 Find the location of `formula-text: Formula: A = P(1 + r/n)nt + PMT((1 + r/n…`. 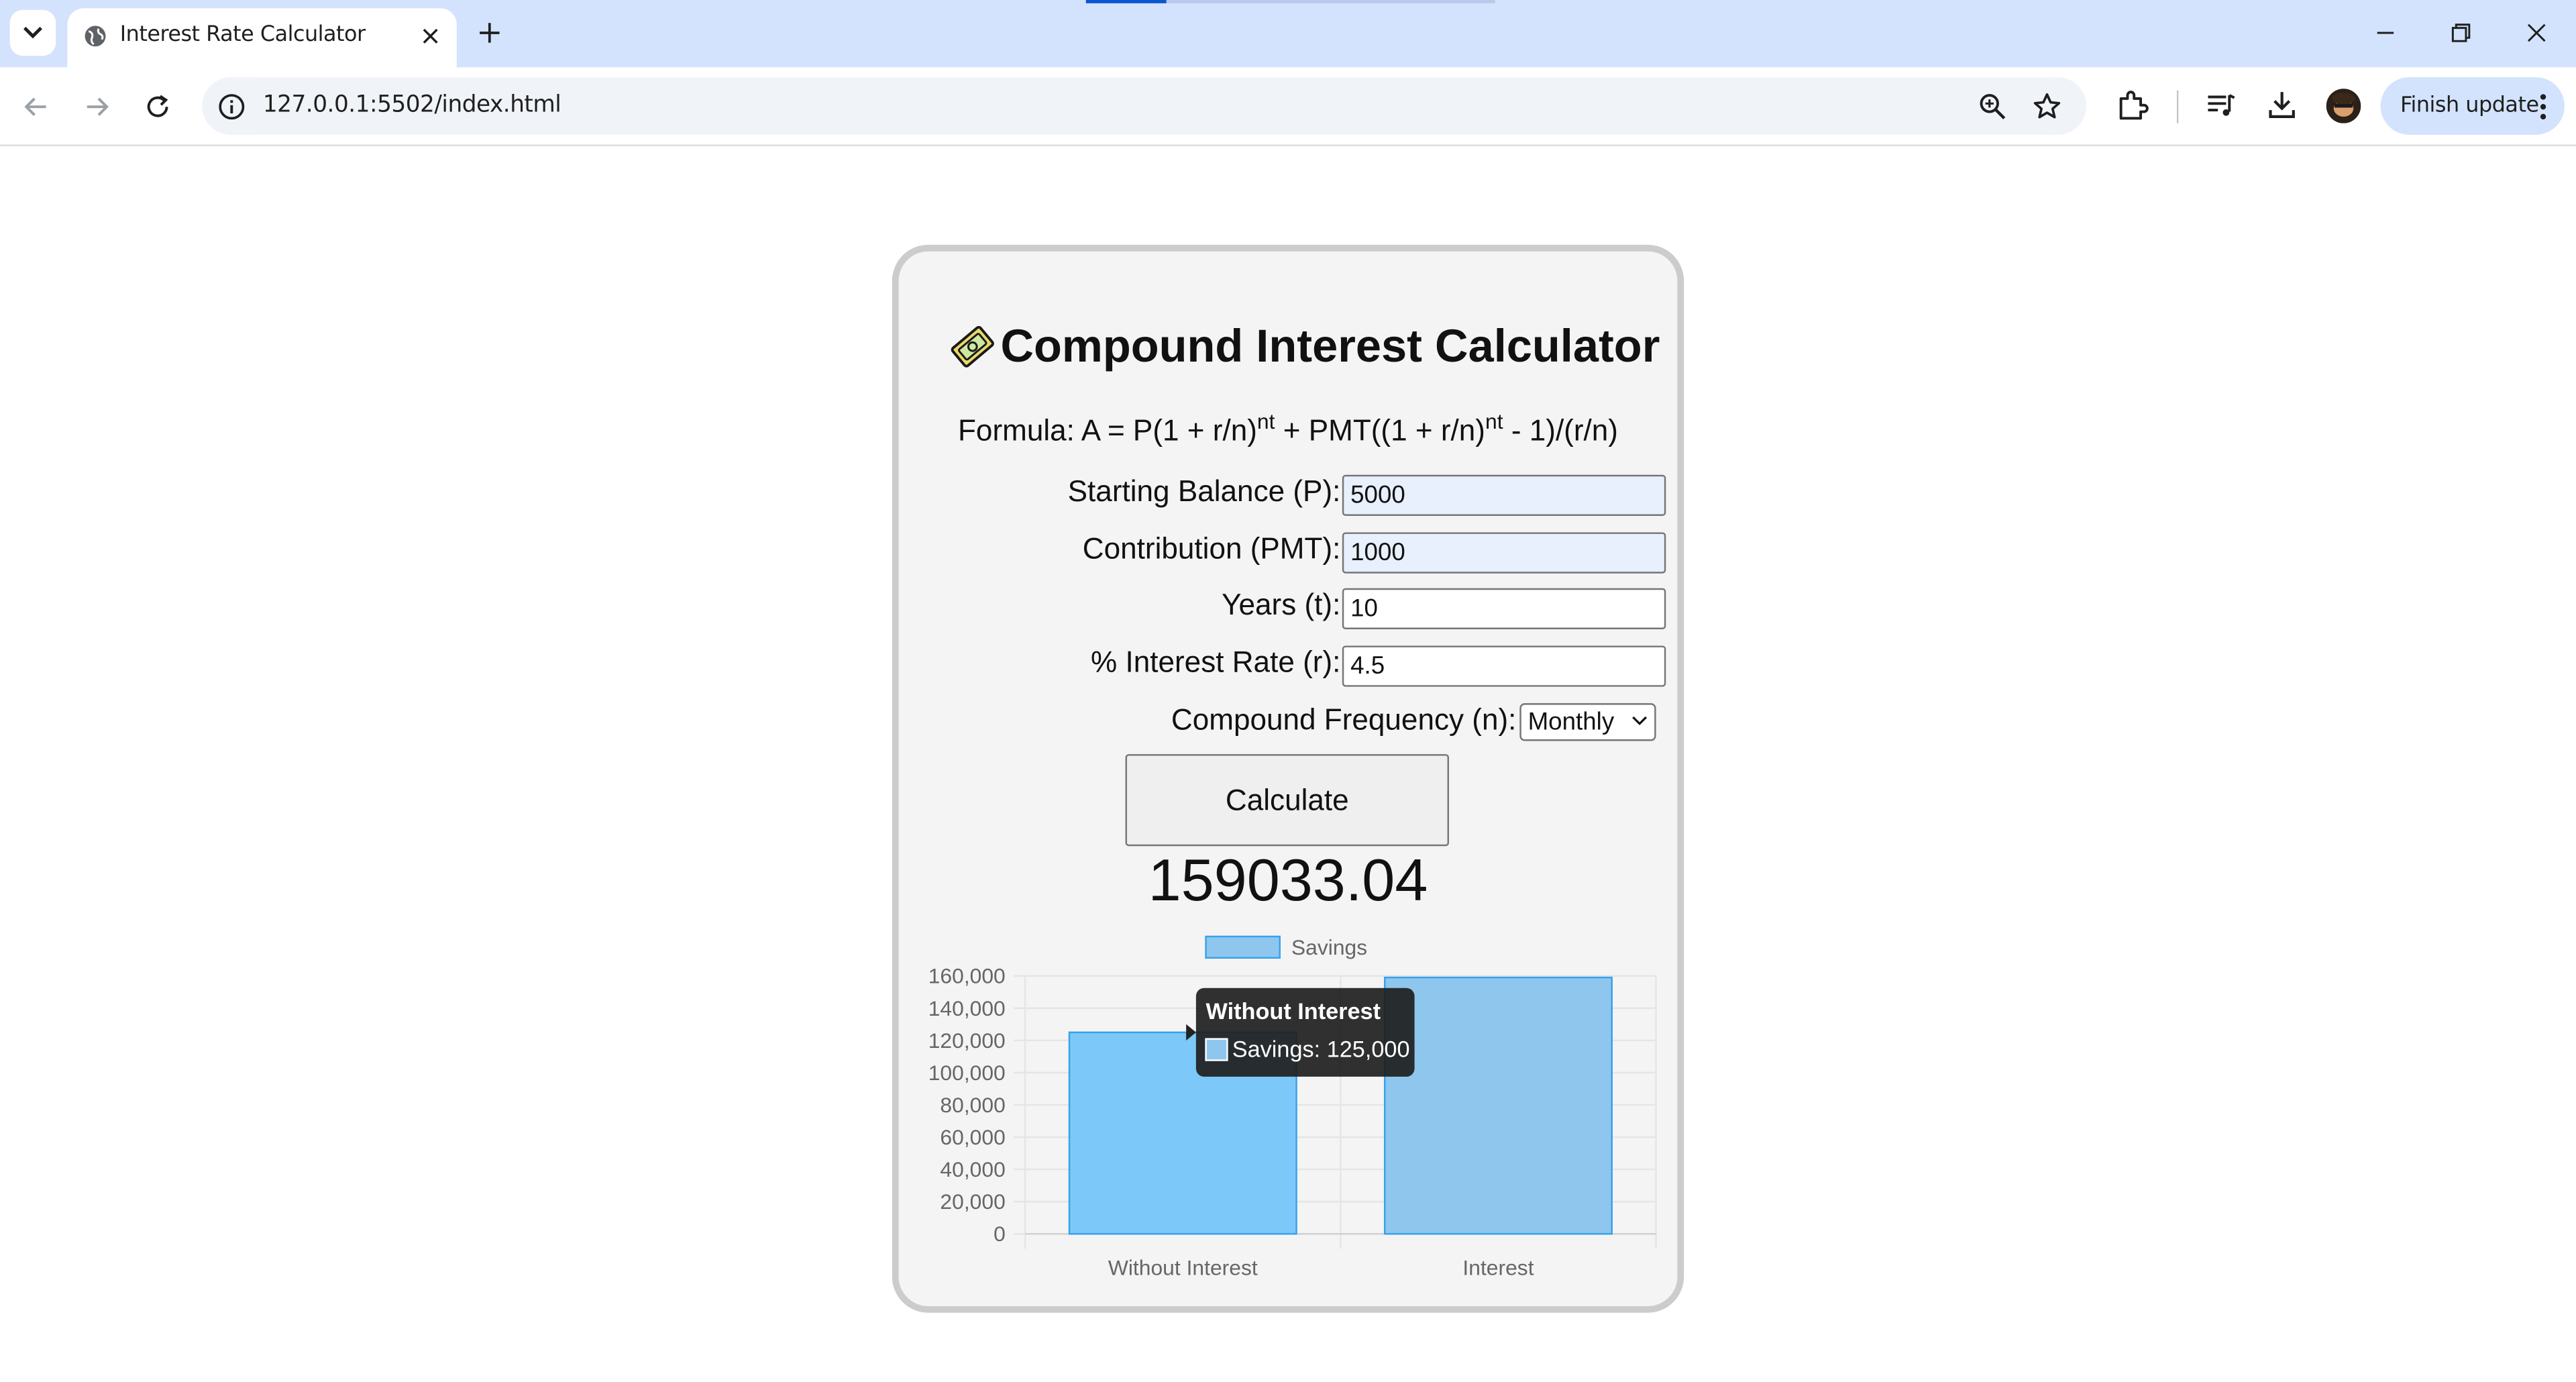

formula-text: Formula: A = P(1 + r/n)nt + PMT((1 + r/n… is located at coordinates (1288, 429).